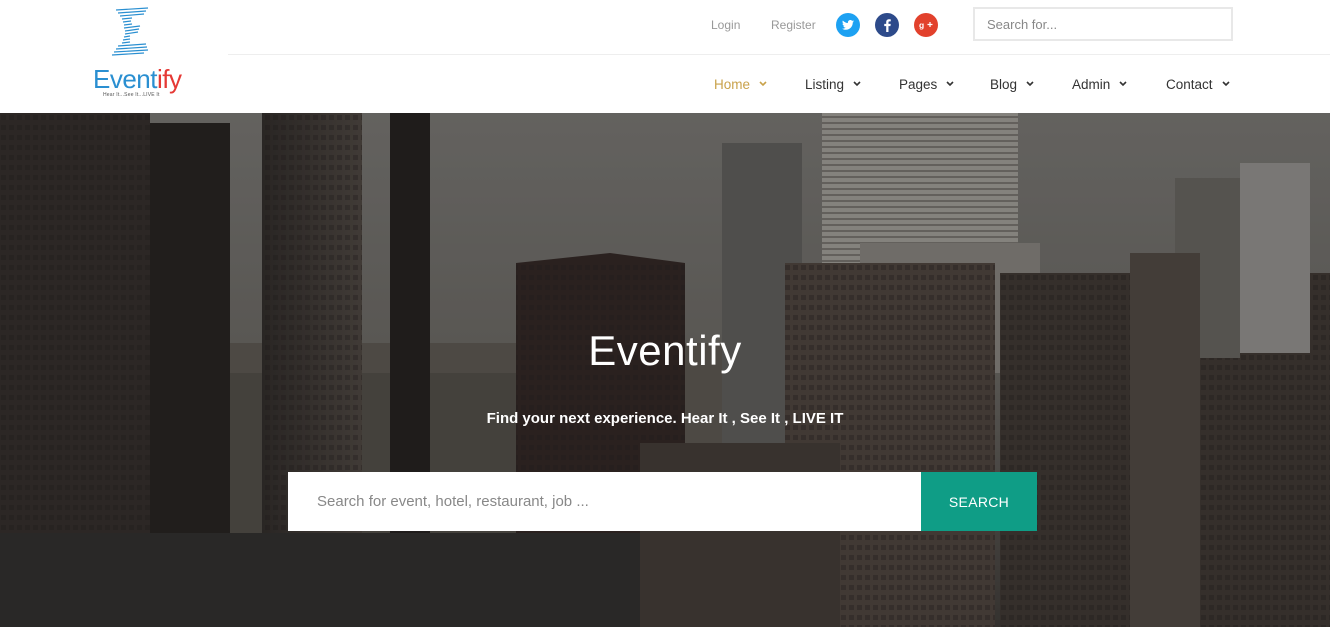 The image size is (1330, 627). Describe the element at coordinates (793, 25) in the screenshot. I see `register-link: Register` at that location.